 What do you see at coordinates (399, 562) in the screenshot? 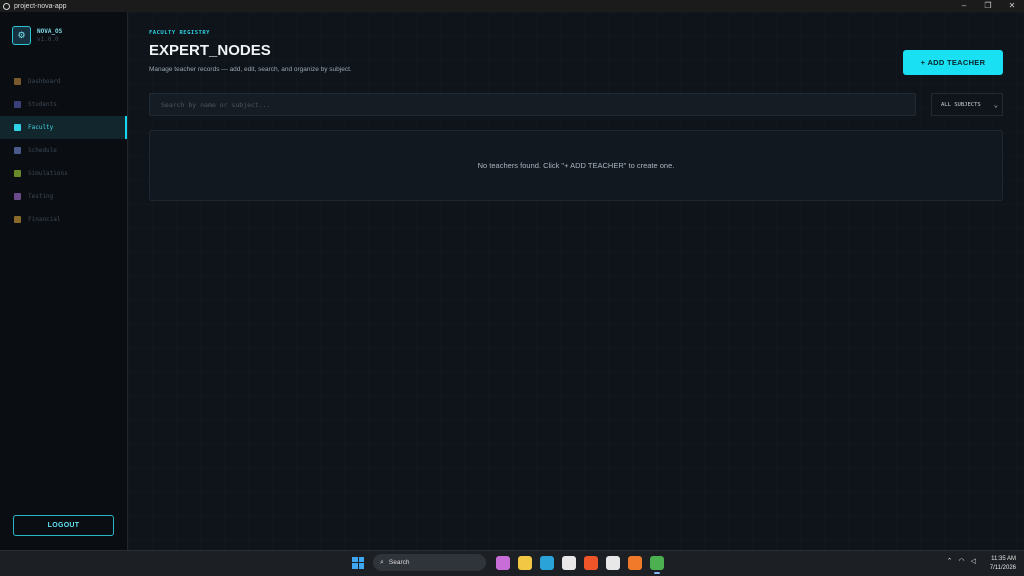
I see `taskbar-search-label: Search` at bounding box center [399, 562].